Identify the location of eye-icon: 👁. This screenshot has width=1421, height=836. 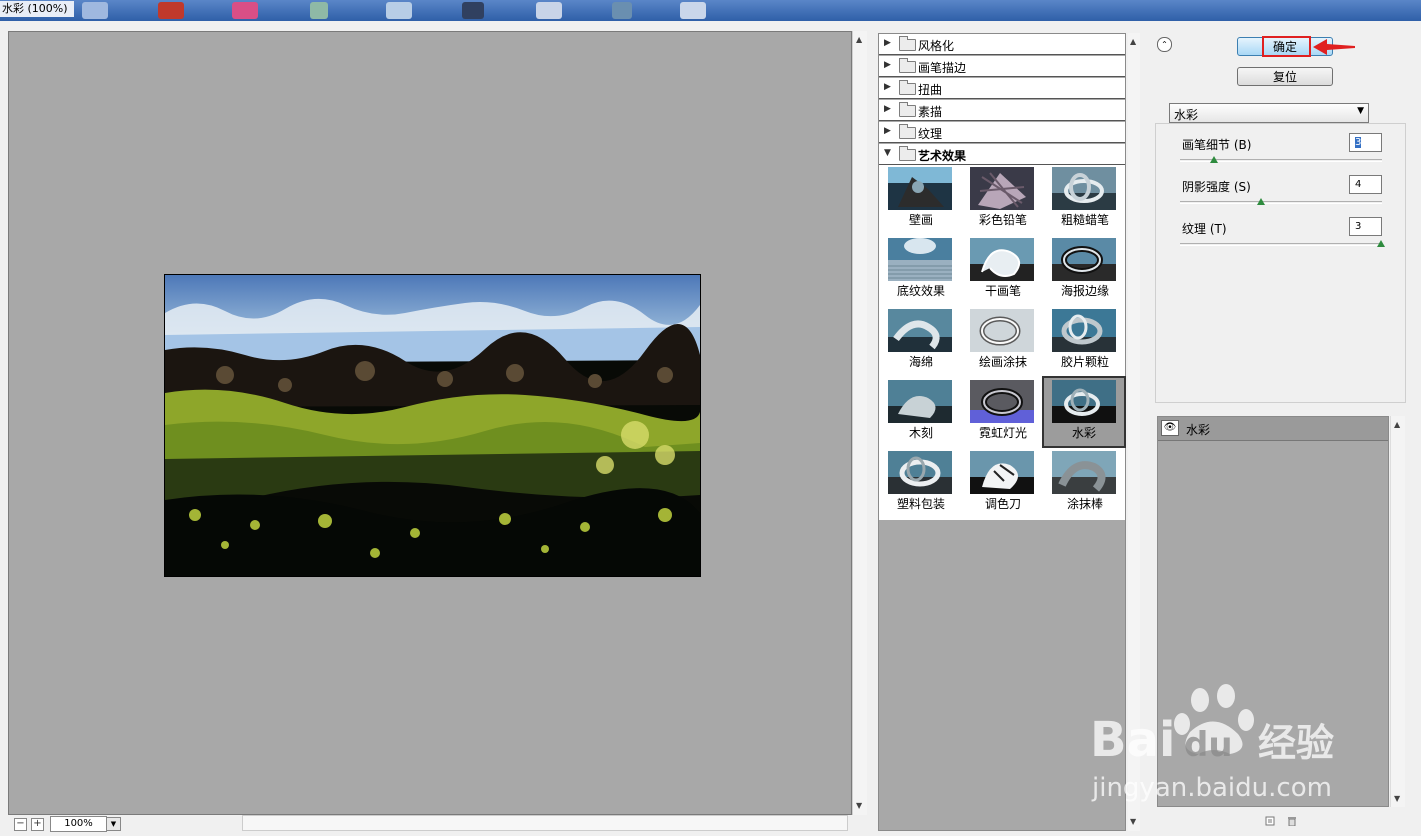
(1170, 428).